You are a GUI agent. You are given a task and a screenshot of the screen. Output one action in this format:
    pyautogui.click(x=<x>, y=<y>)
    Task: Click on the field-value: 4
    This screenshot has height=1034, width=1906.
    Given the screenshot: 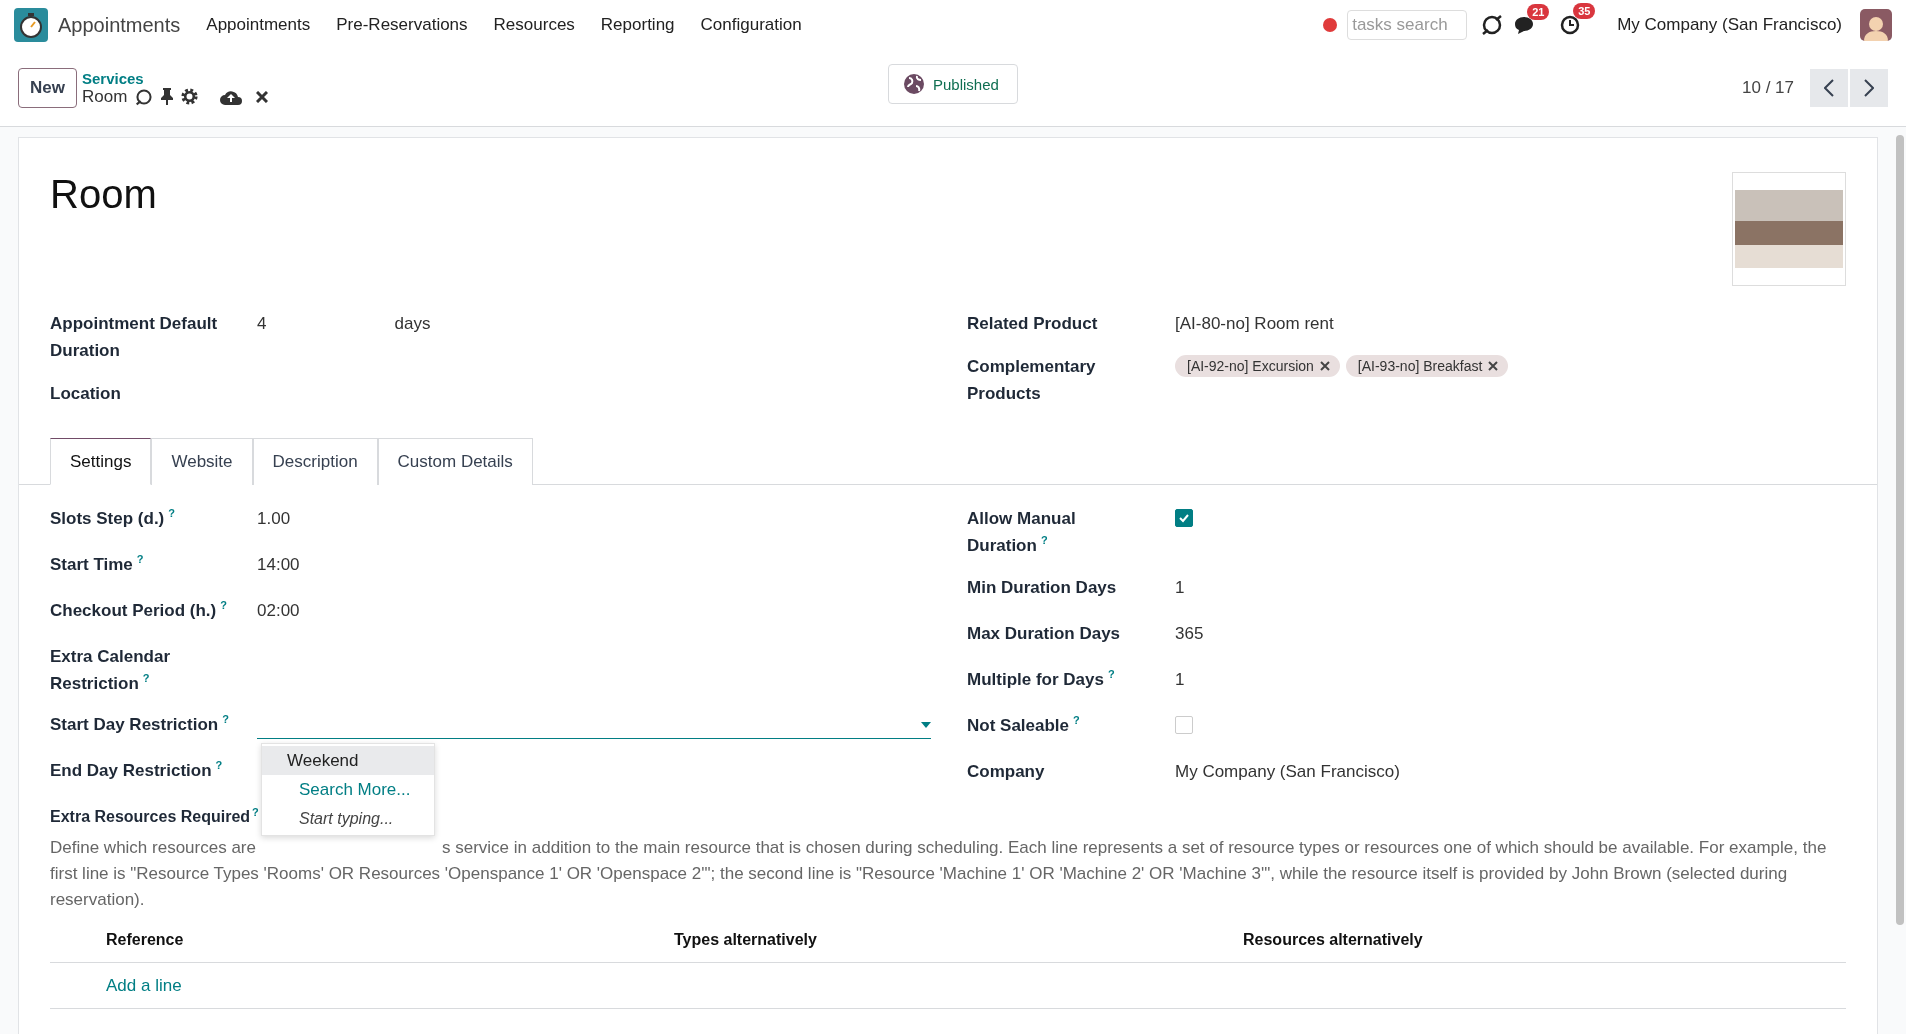 What is the action you would take?
    pyautogui.click(x=262, y=323)
    